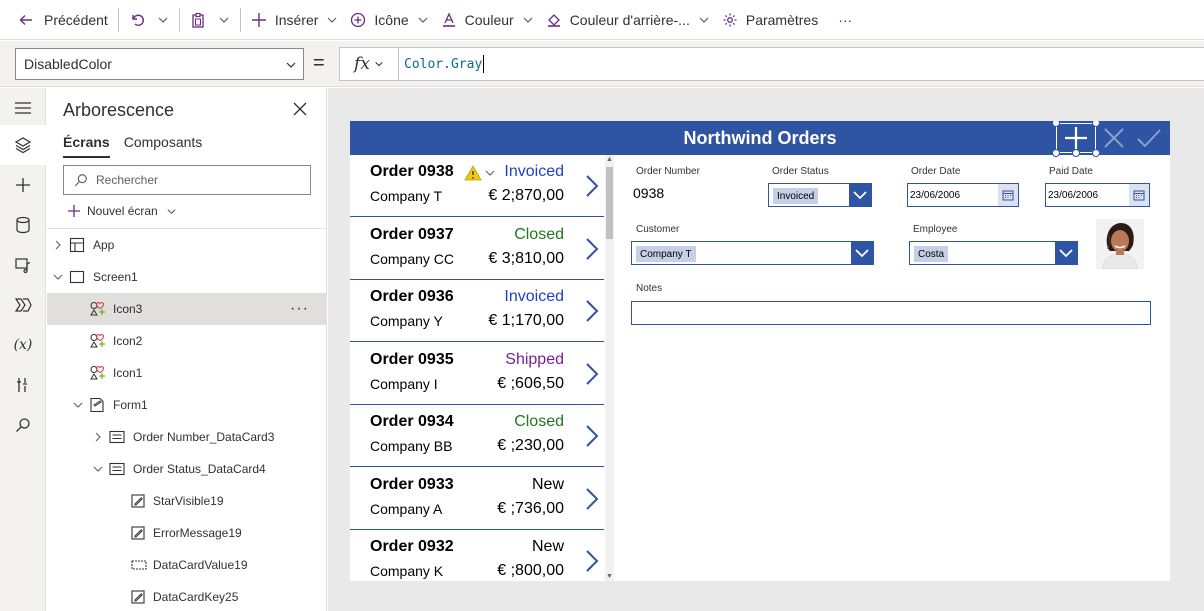  I want to click on notes-input, so click(891, 313).